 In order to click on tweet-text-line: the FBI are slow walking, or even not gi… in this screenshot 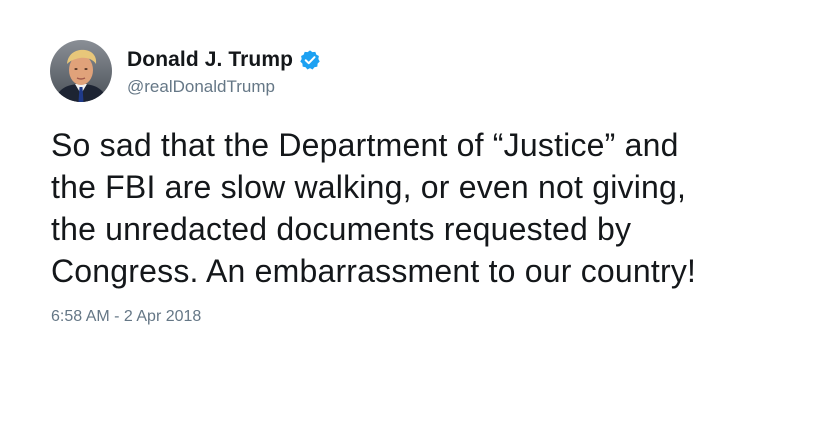, I will do `click(369, 187)`.